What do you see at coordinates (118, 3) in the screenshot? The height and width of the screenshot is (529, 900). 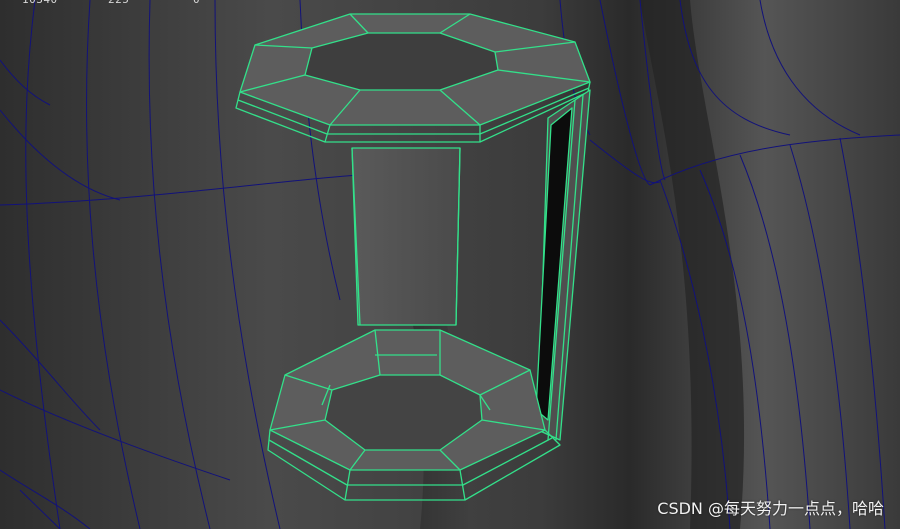 I see `edge-count-stat: 225` at bounding box center [118, 3].